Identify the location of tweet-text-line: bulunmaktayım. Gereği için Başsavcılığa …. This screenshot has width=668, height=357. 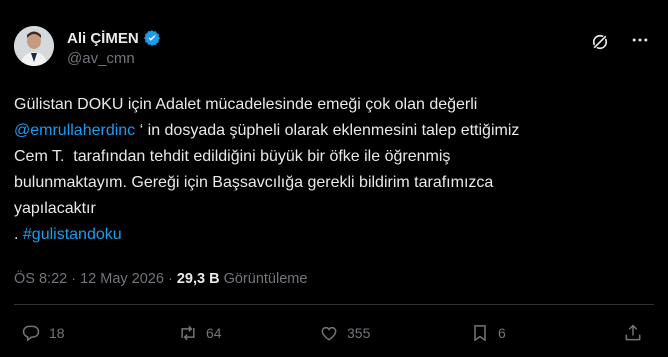
(254, 182).